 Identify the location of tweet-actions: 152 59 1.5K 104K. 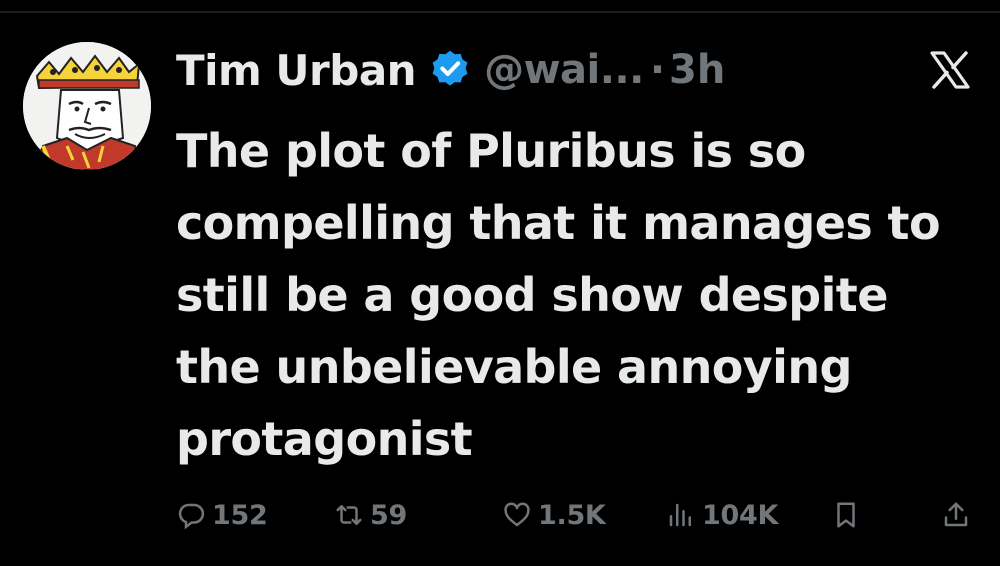
(576, 515).